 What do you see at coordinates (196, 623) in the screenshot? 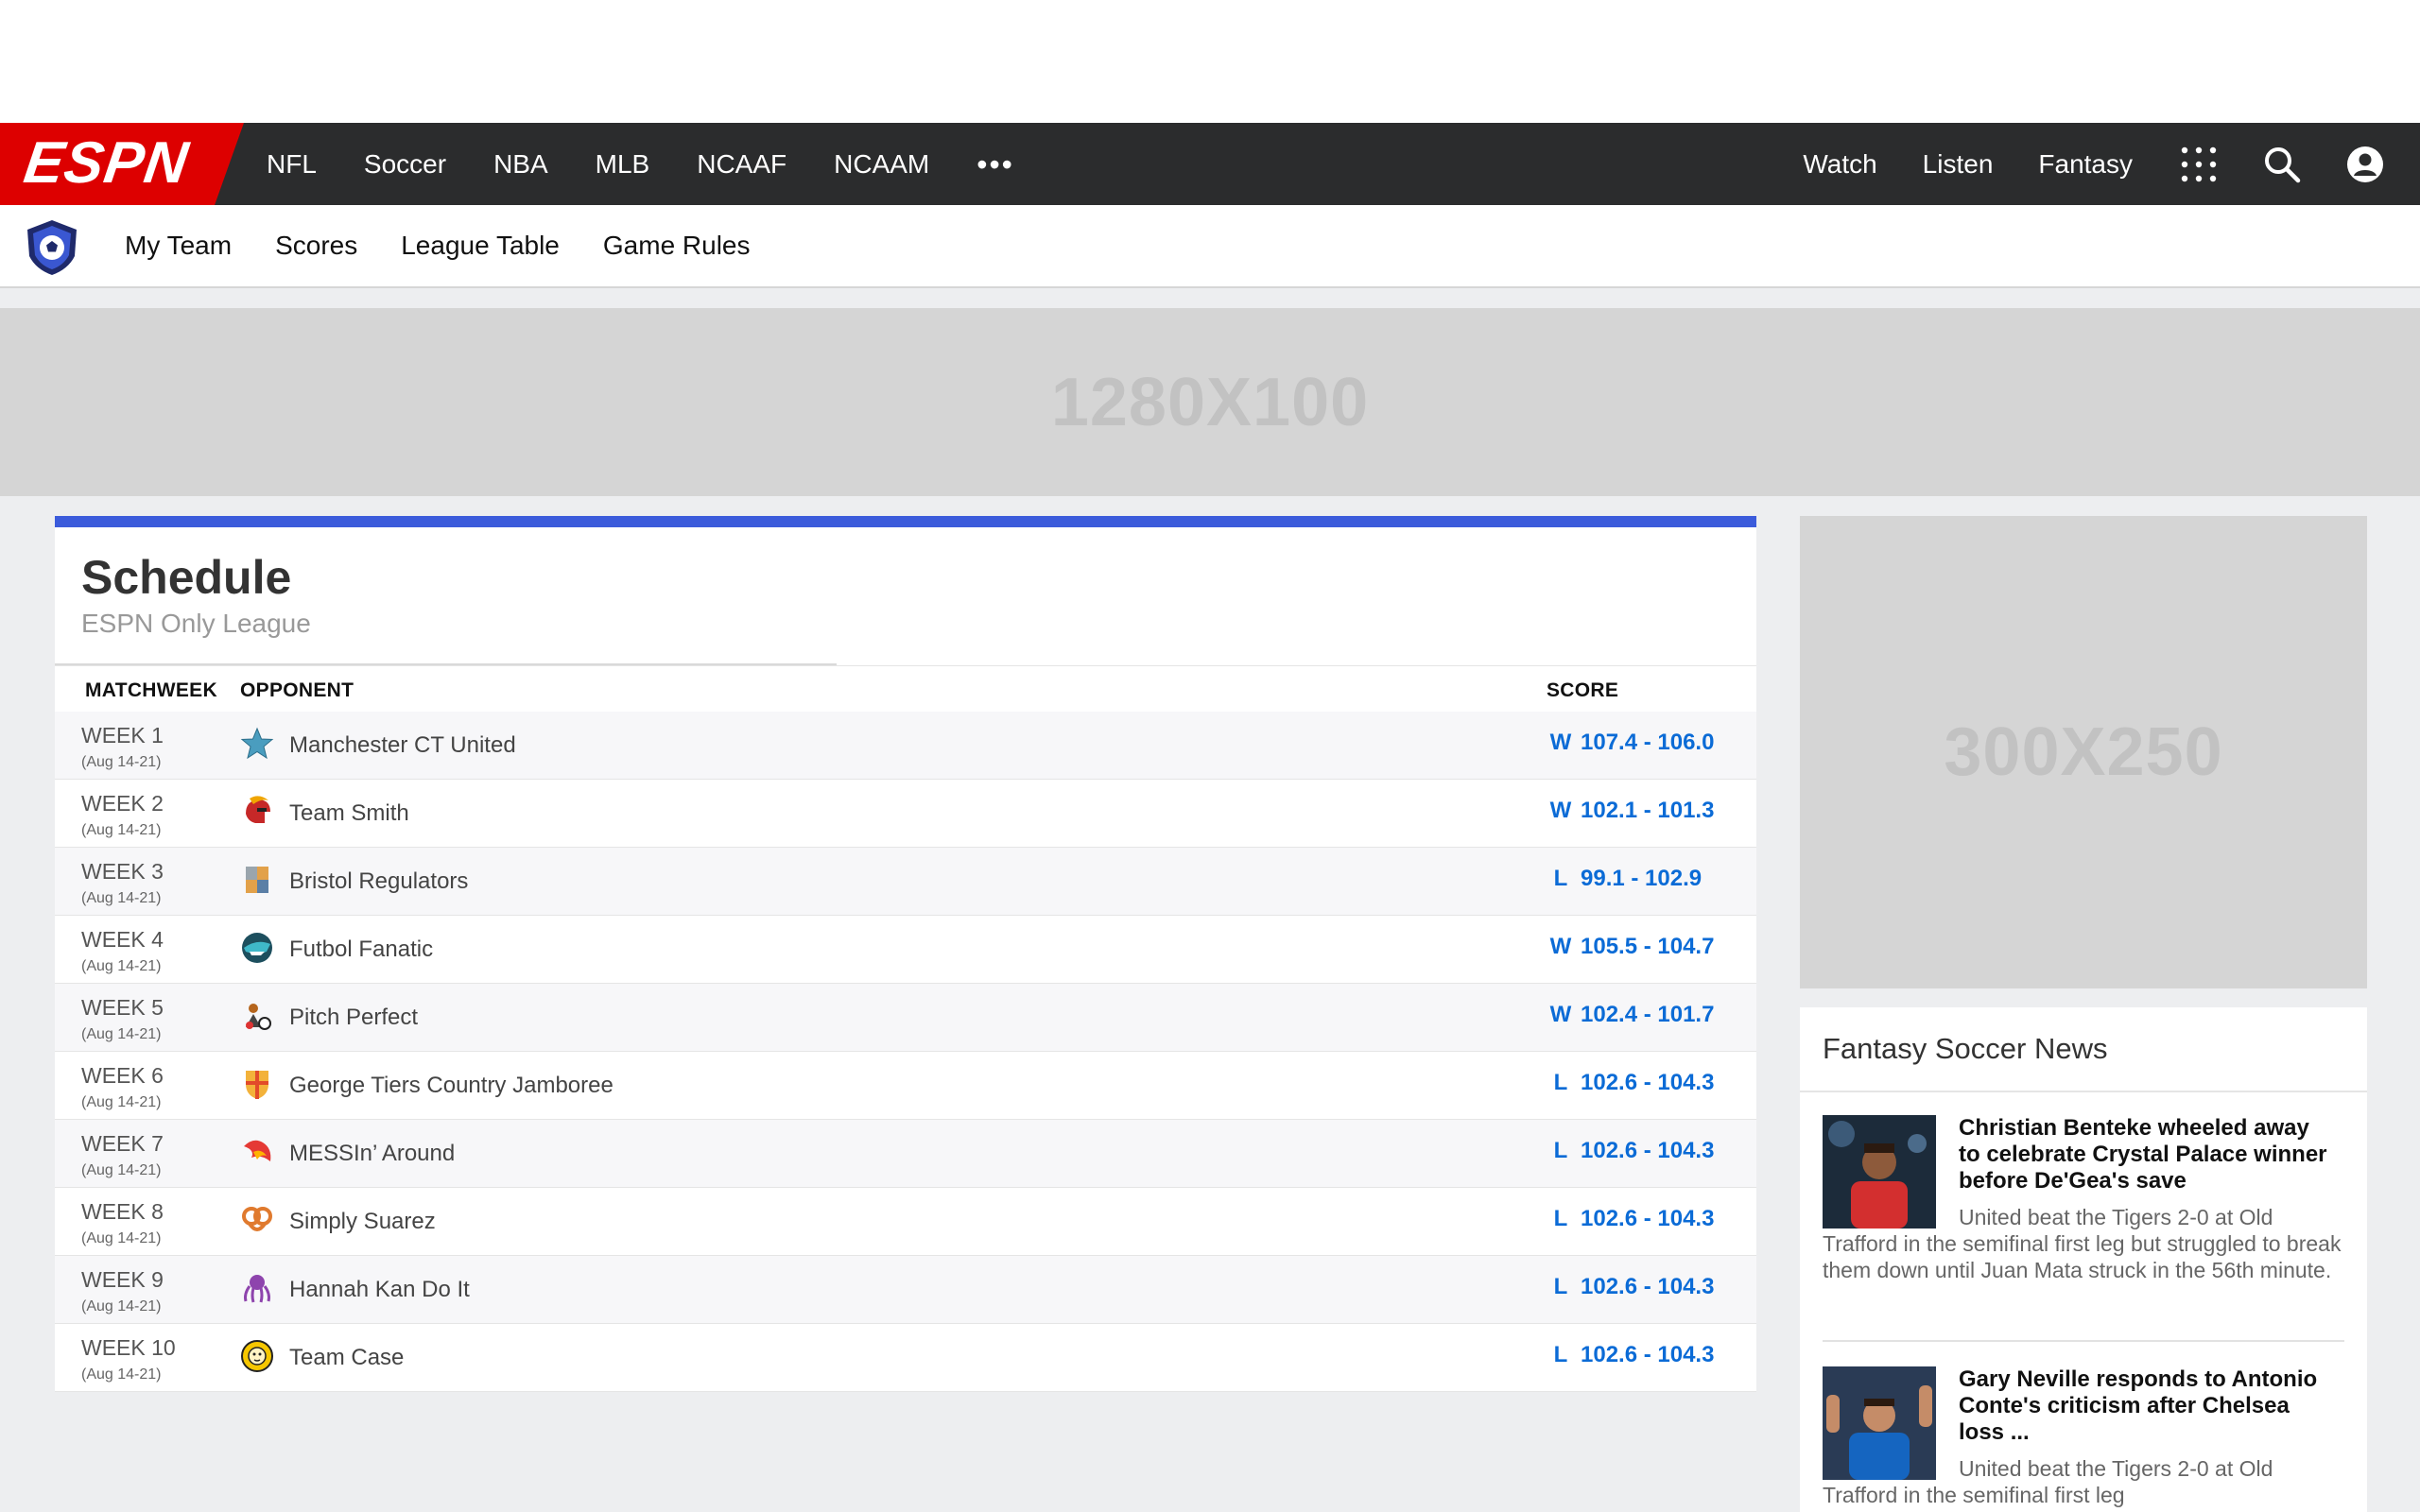
I see `league-name: ESPN Only League` at bounding box center [196, 623].